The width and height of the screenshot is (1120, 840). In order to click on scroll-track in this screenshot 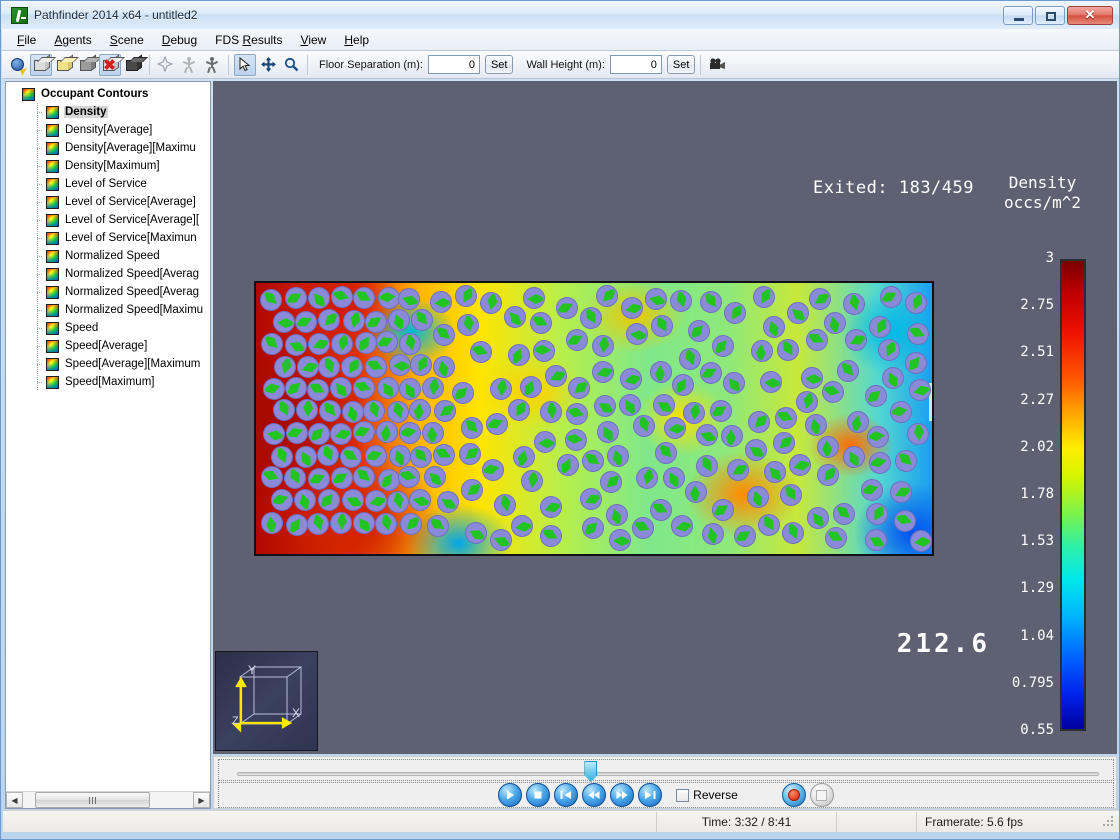, I will do `click(108, 800)`.